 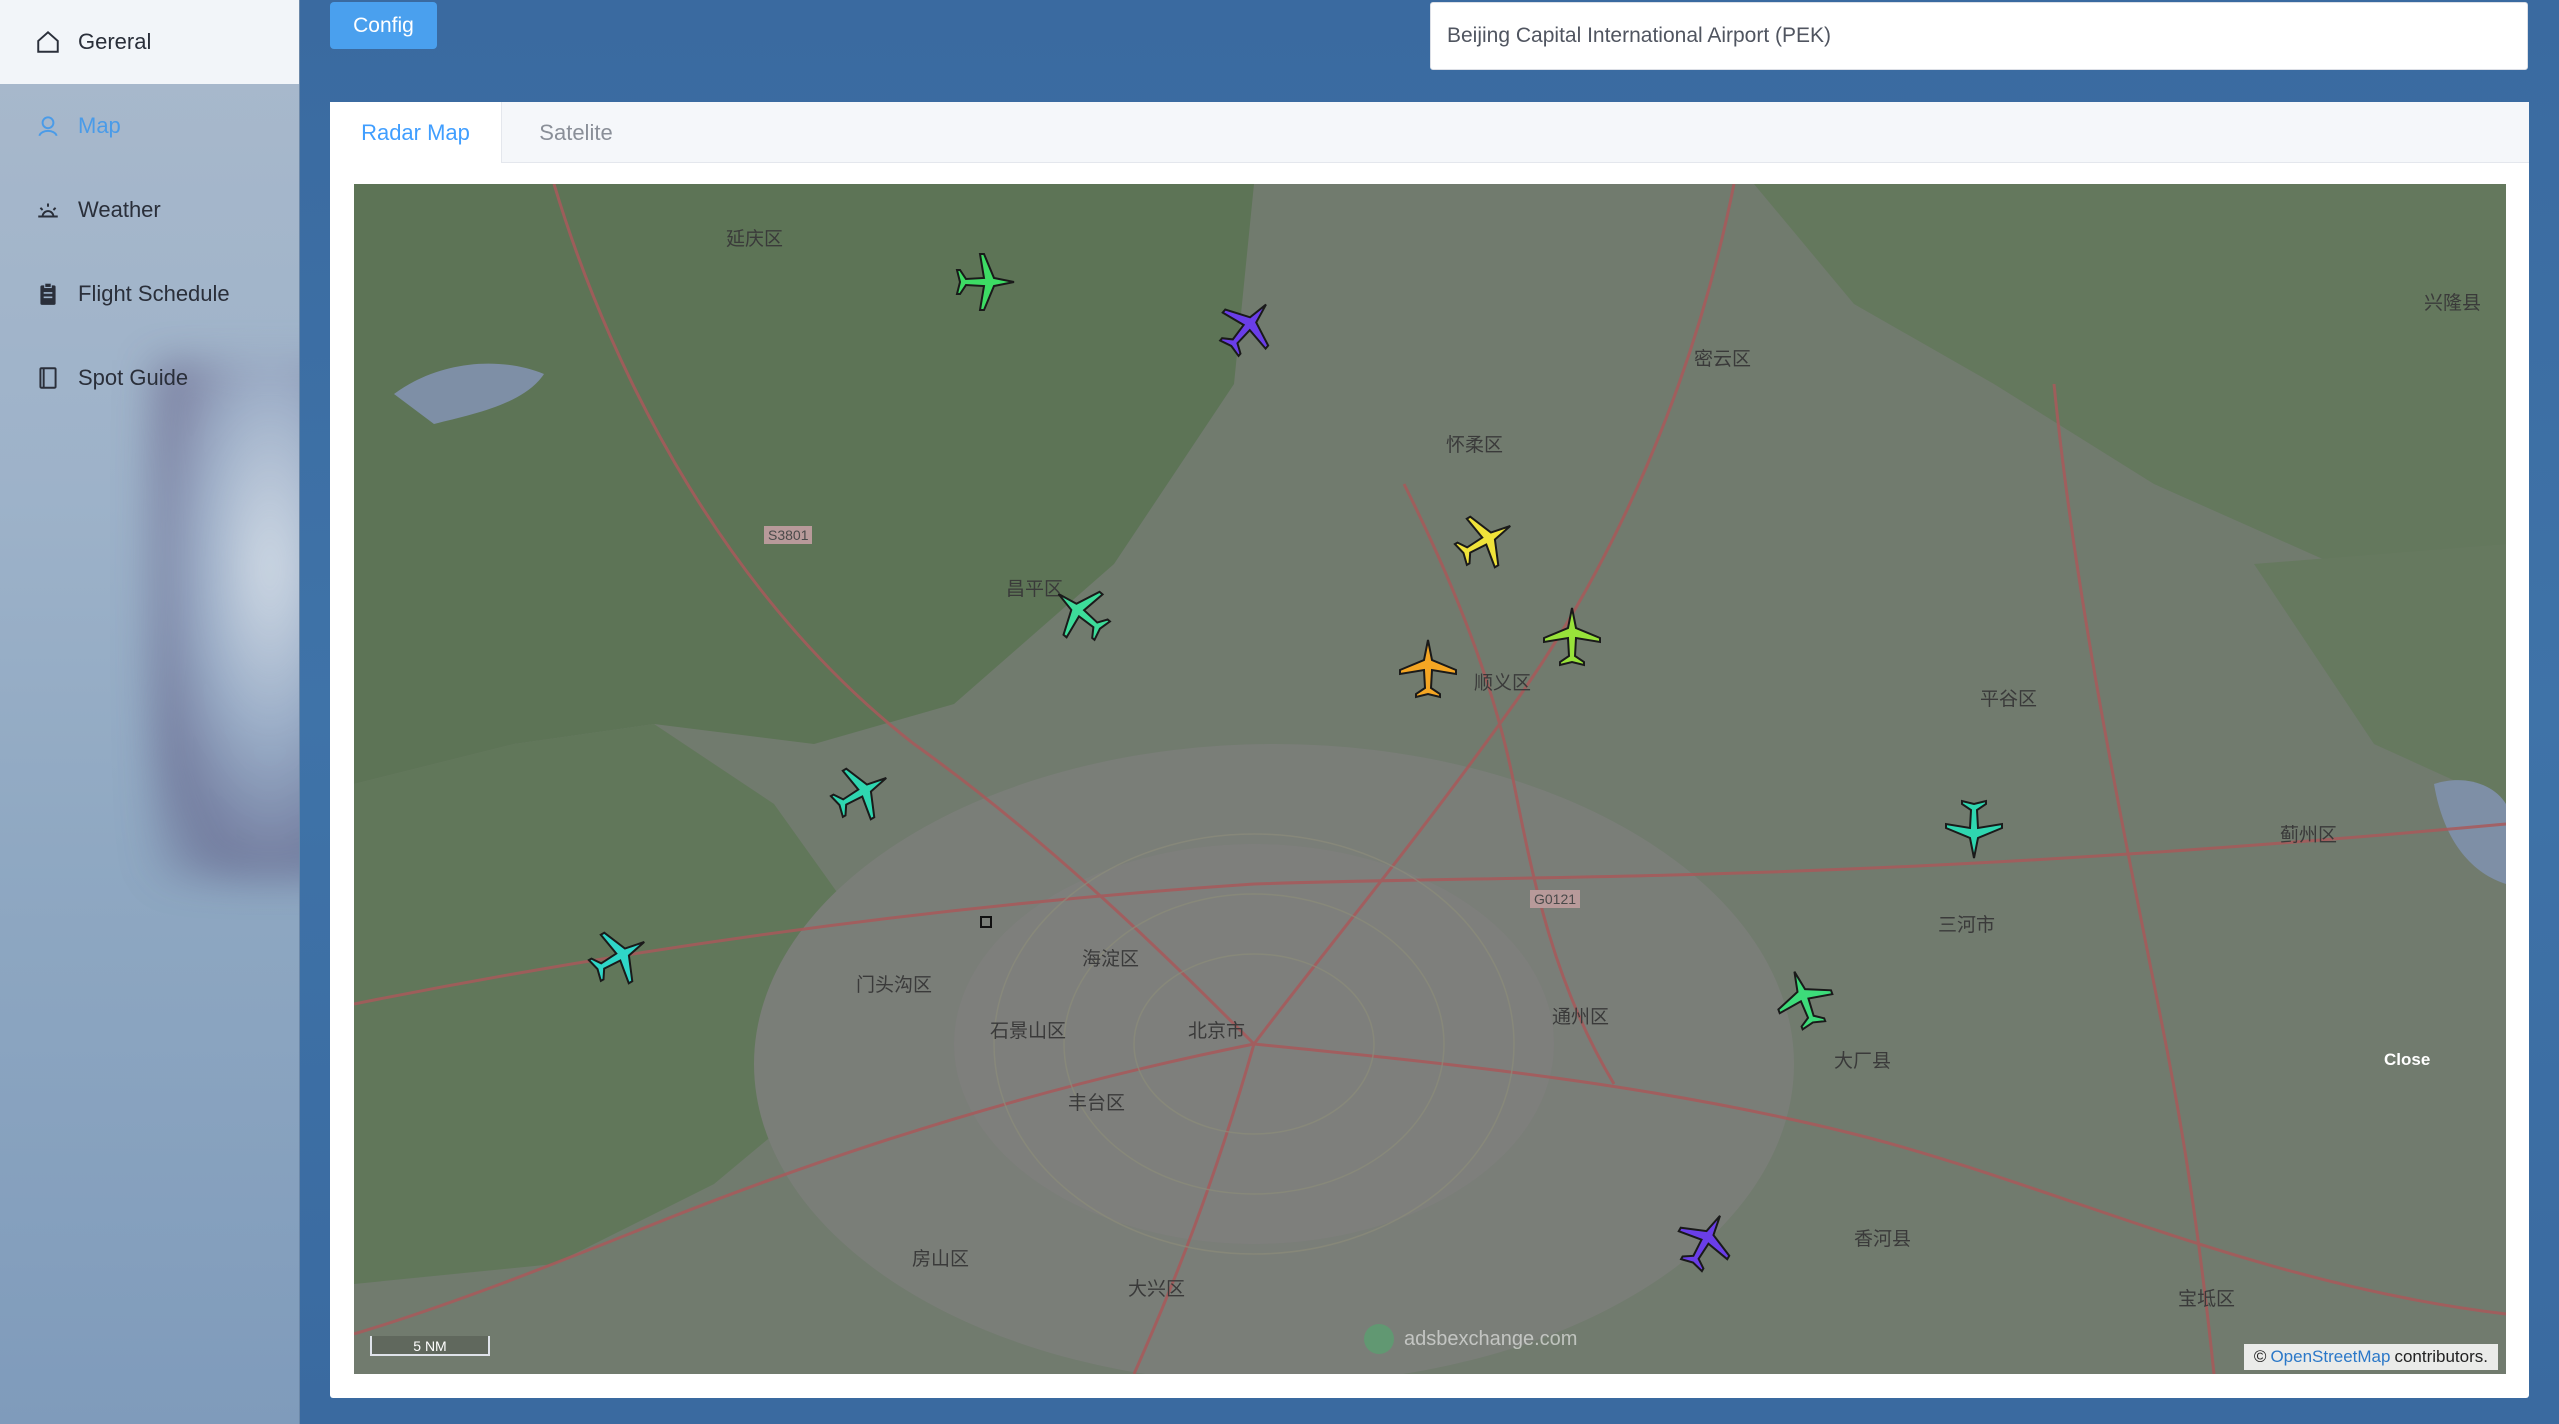 What do you see at coordinates (149, 126) in the screenshot?
I see `sidebar-item-map: Map` at bounding box center [149, 126].